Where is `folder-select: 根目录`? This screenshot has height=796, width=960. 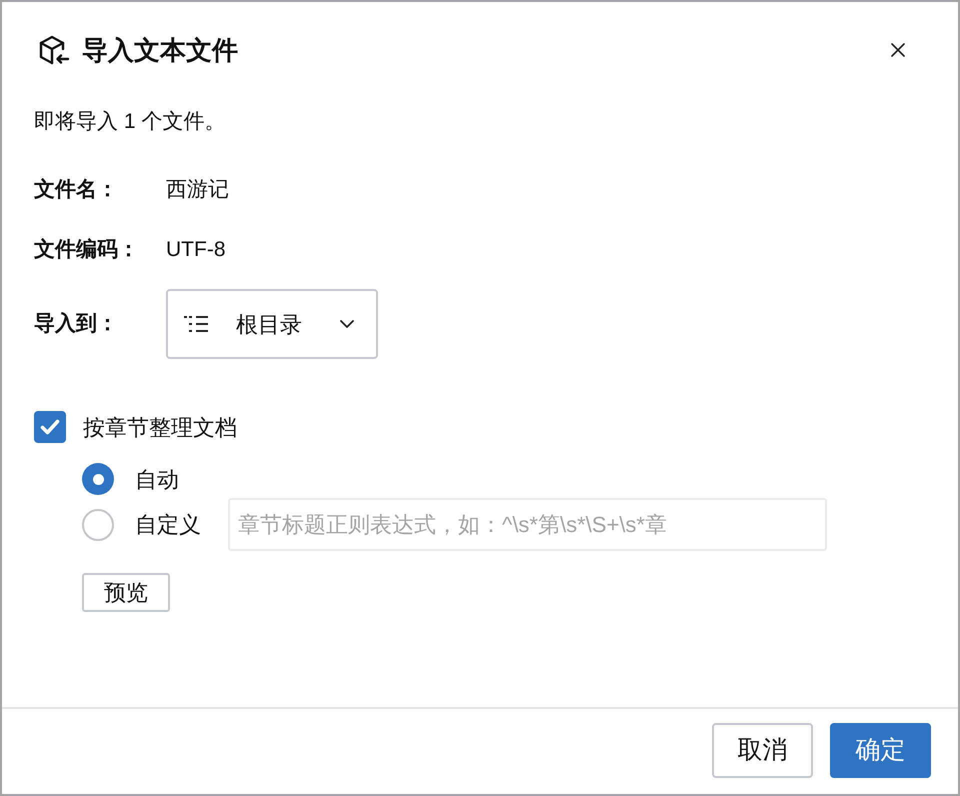
folder-select: 根目录 is located at coordinates (272, 324).